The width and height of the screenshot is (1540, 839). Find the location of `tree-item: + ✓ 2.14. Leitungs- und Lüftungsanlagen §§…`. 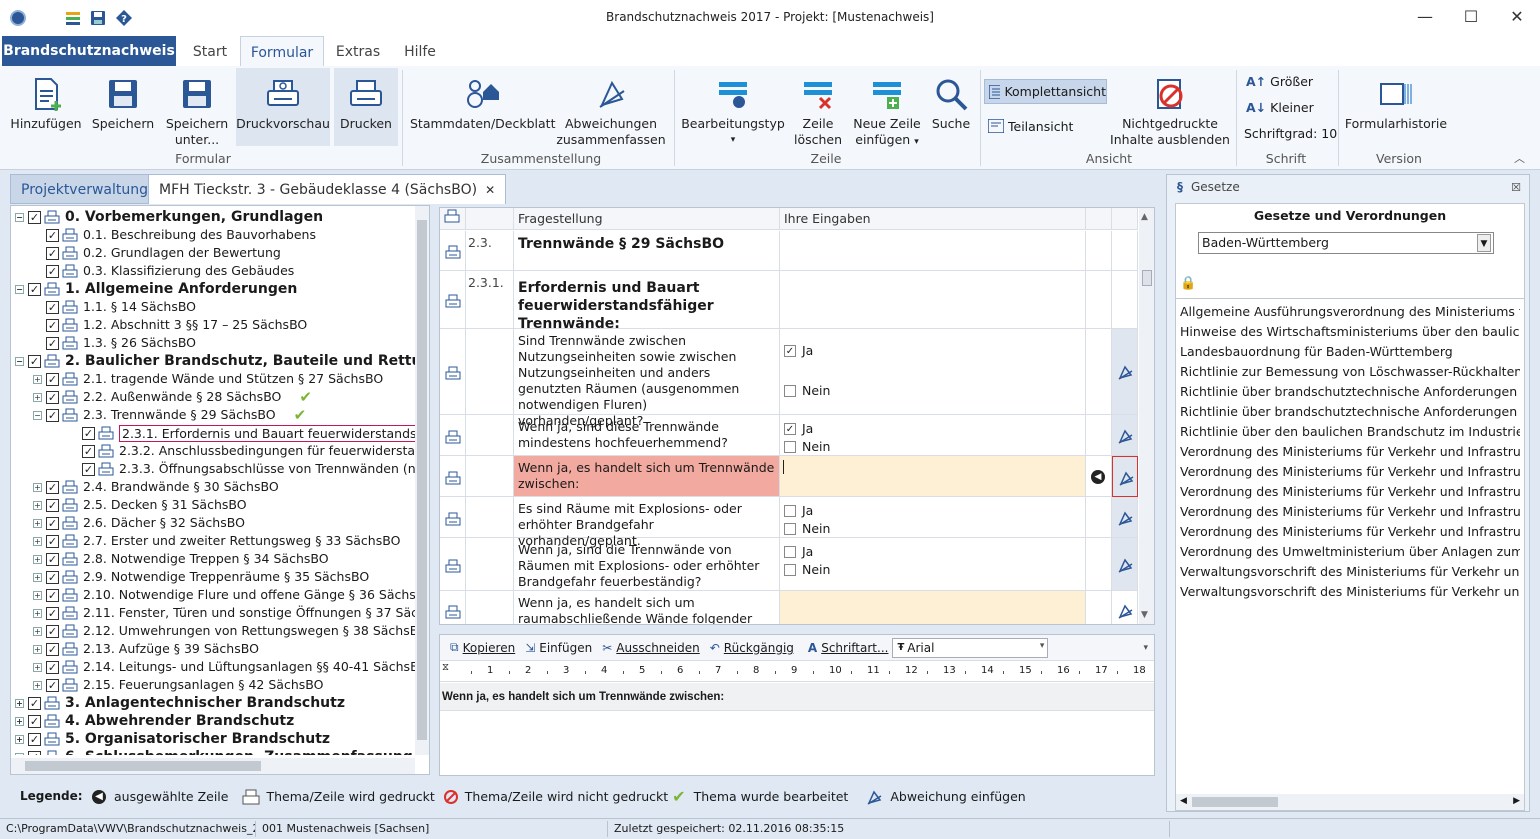

tree-item: + ✓ 2.14. Leitungs- und Lüftungsanlagen §§… is located at coordinates (224, 667).